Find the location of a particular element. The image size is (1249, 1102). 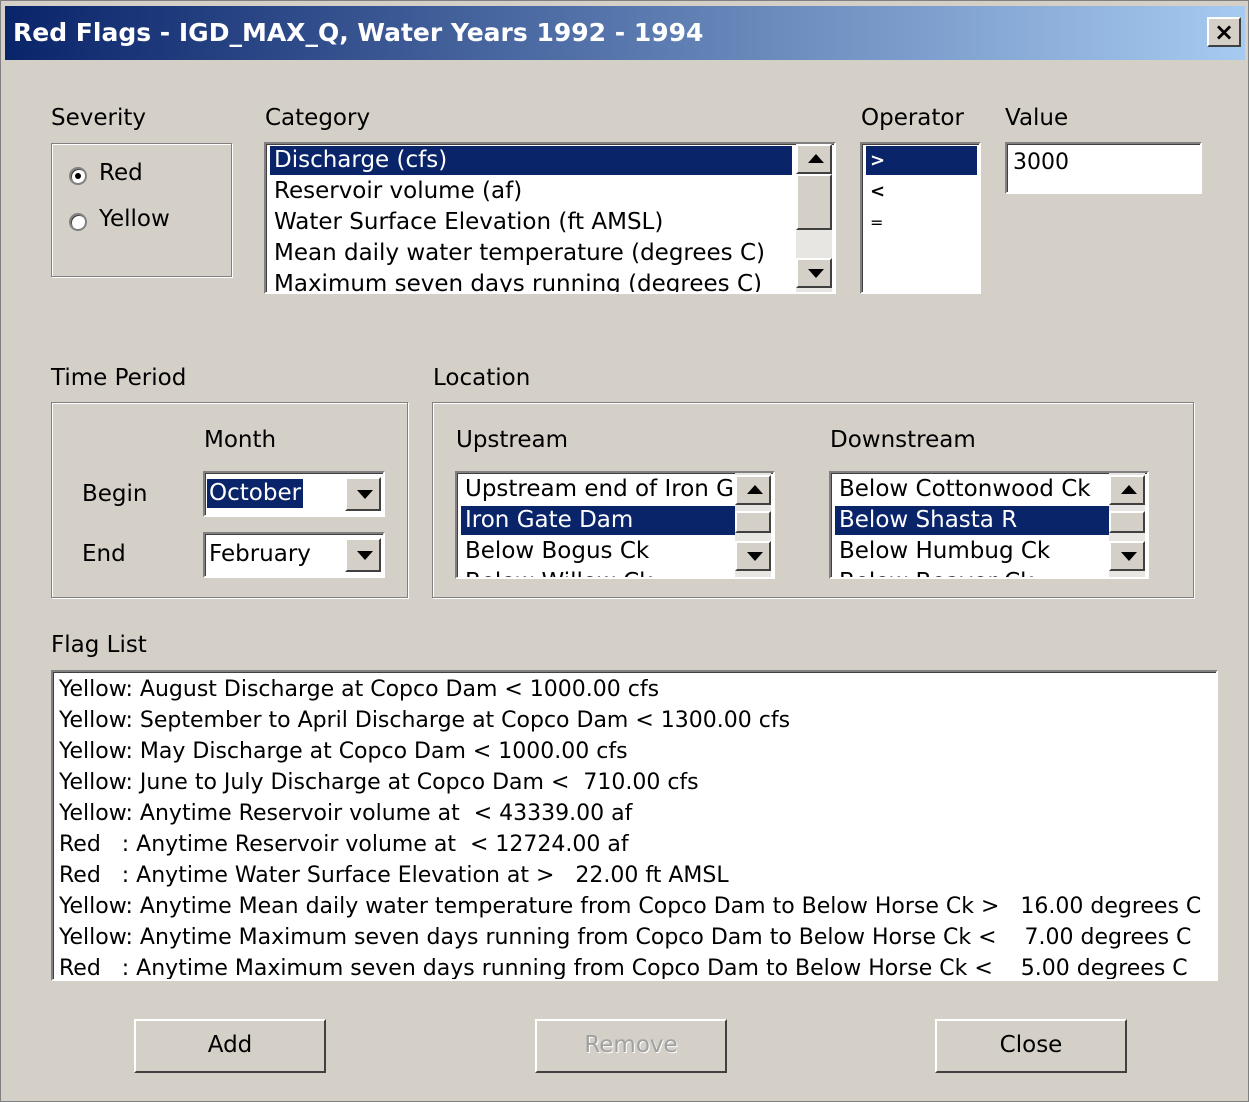

upstream-scrollbar is located at coordinates (753, 525).